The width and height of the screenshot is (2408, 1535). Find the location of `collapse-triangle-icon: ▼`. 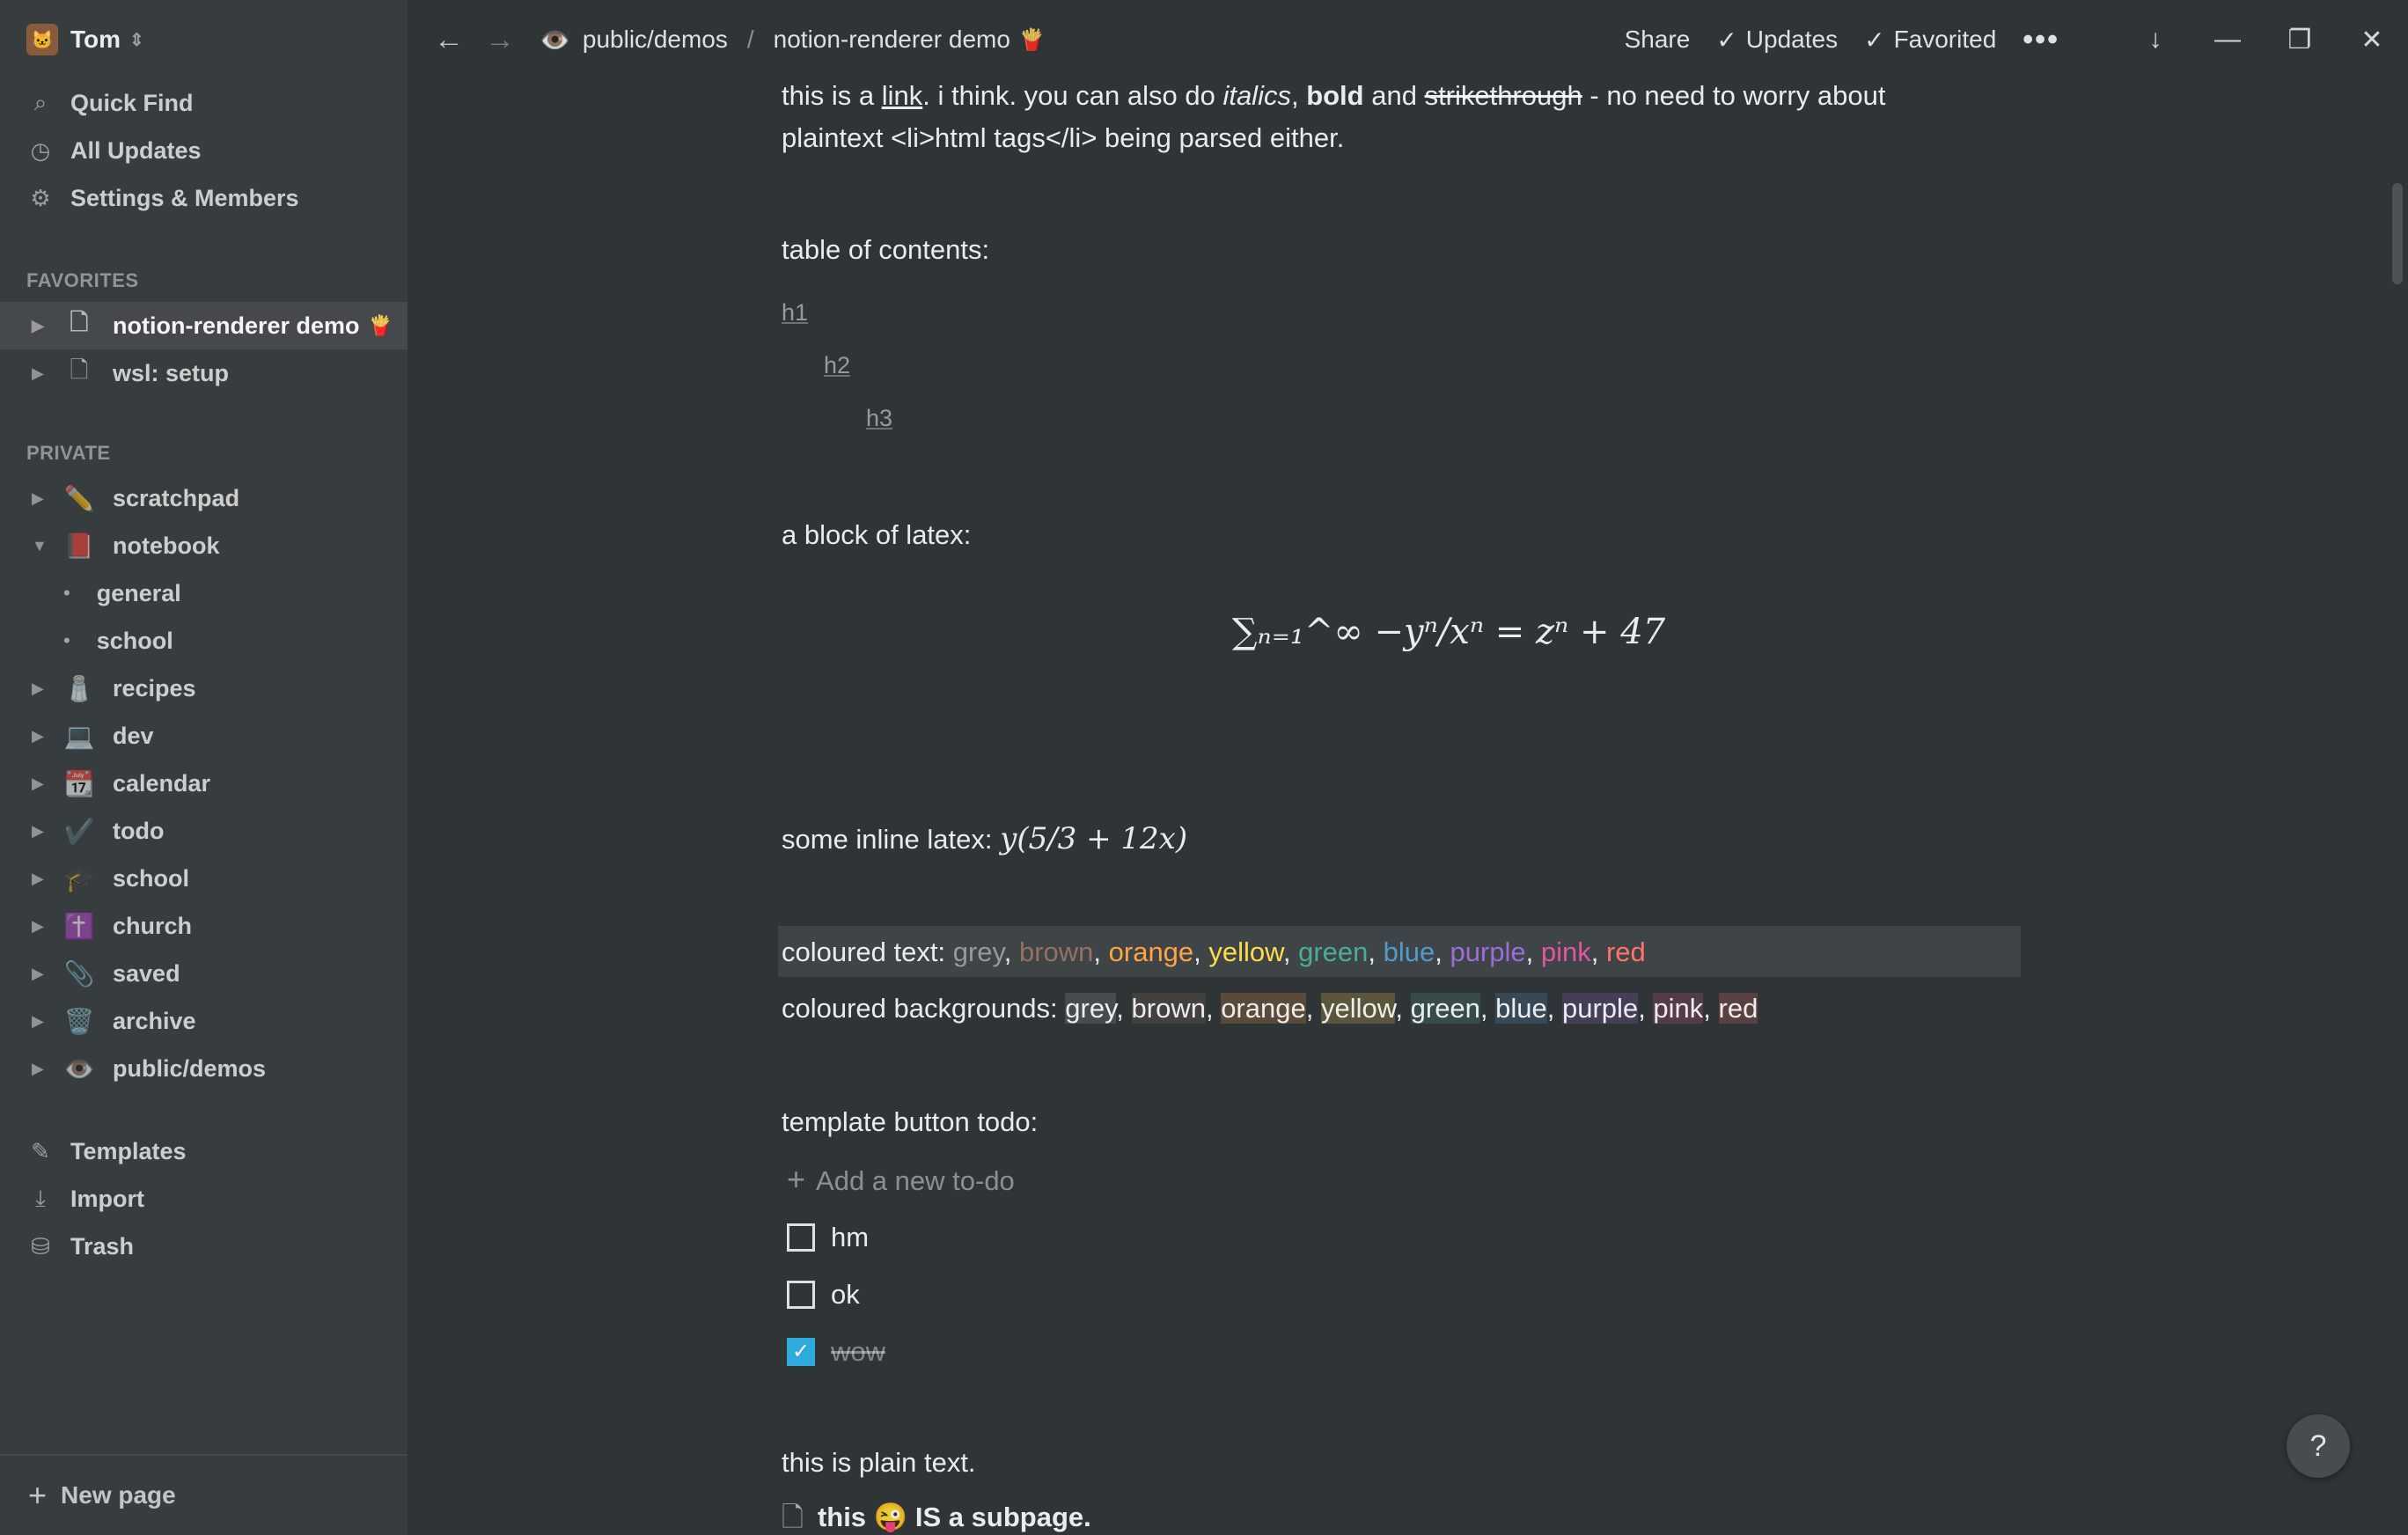

collapse-triangle-icon: ▼ is located at coordinates (42, 546).